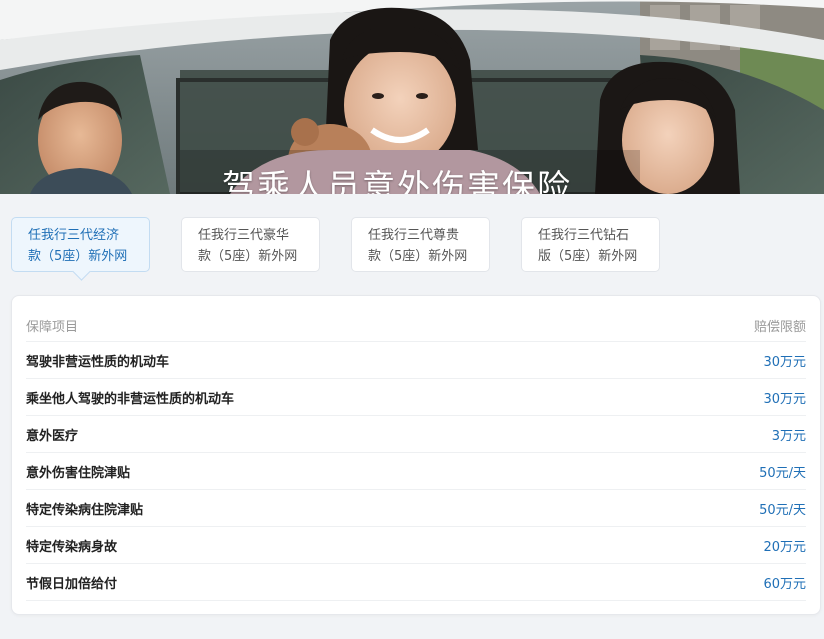 The image size is (824, 639). I want to click on tab-label-line1: 任我行三代豪华, so click(244, 235).